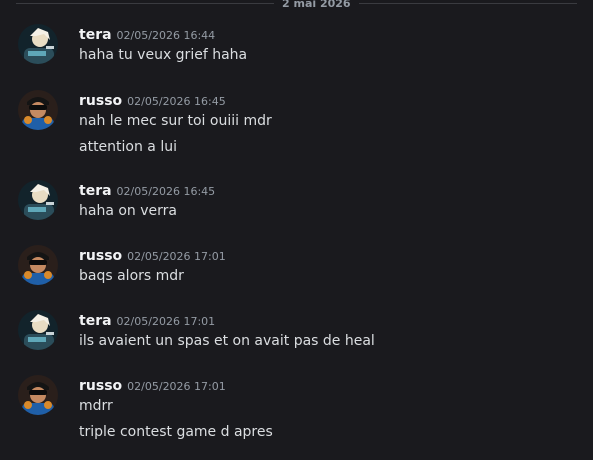  What do you see at coordinates (96, 406) in the screenshot?
I see `message-text: mdrr` at bounding box center [96, 406].